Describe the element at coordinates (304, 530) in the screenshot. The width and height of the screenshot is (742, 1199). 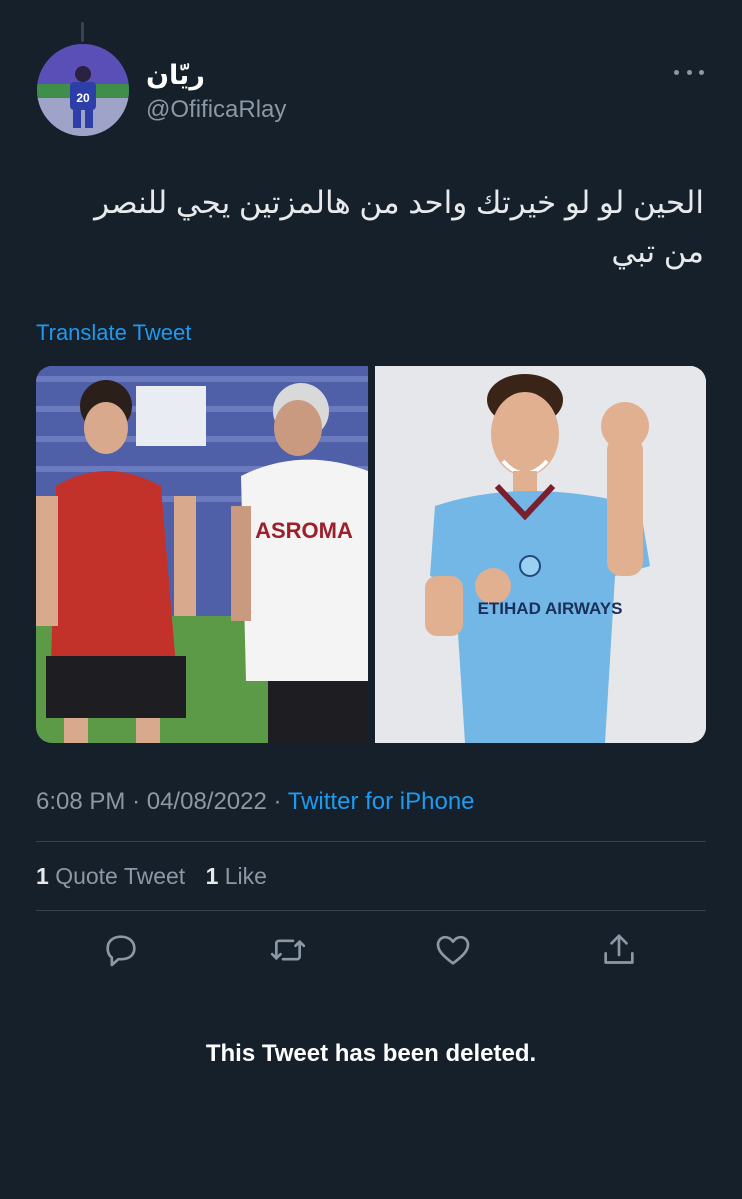
I see `left-shirt-text: ASROMA` at that location.